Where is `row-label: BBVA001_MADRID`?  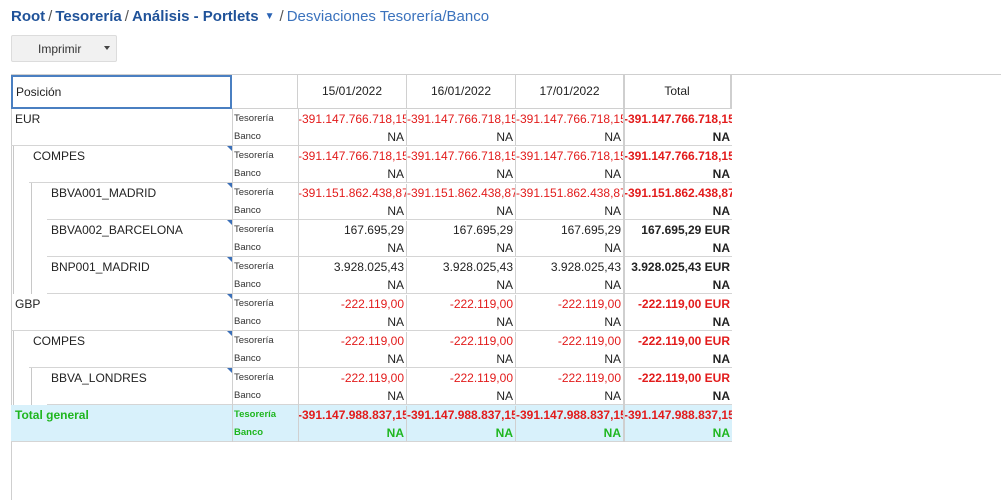 row-label: BBVA001_MADRID is located at coordinates (141, 201).